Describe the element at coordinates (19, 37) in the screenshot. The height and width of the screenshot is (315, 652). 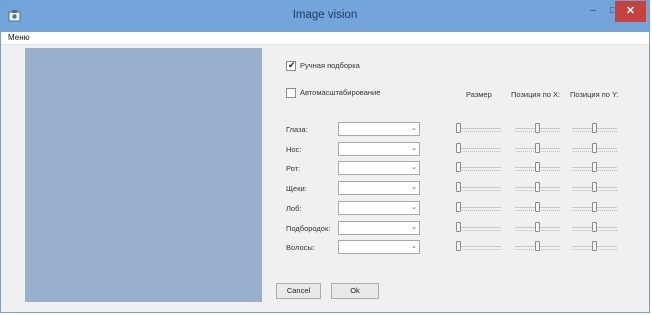
I see `menu-item-main: Меню` at that location.